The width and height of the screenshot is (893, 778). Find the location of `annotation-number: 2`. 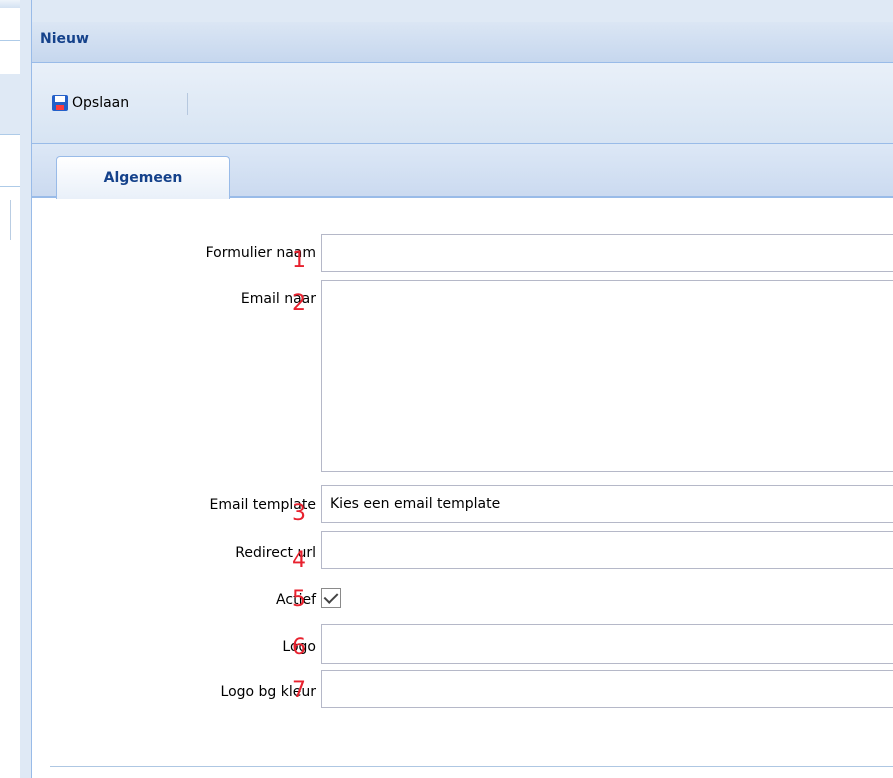

annotation-number: 2 is located at coordinates (299, 303).